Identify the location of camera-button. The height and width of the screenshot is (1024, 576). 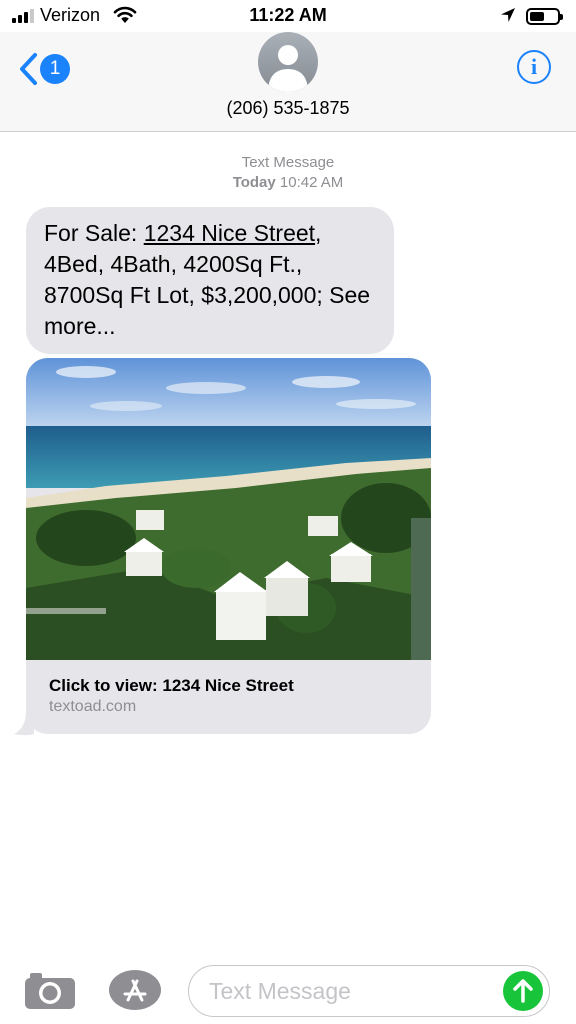
(50, 990).